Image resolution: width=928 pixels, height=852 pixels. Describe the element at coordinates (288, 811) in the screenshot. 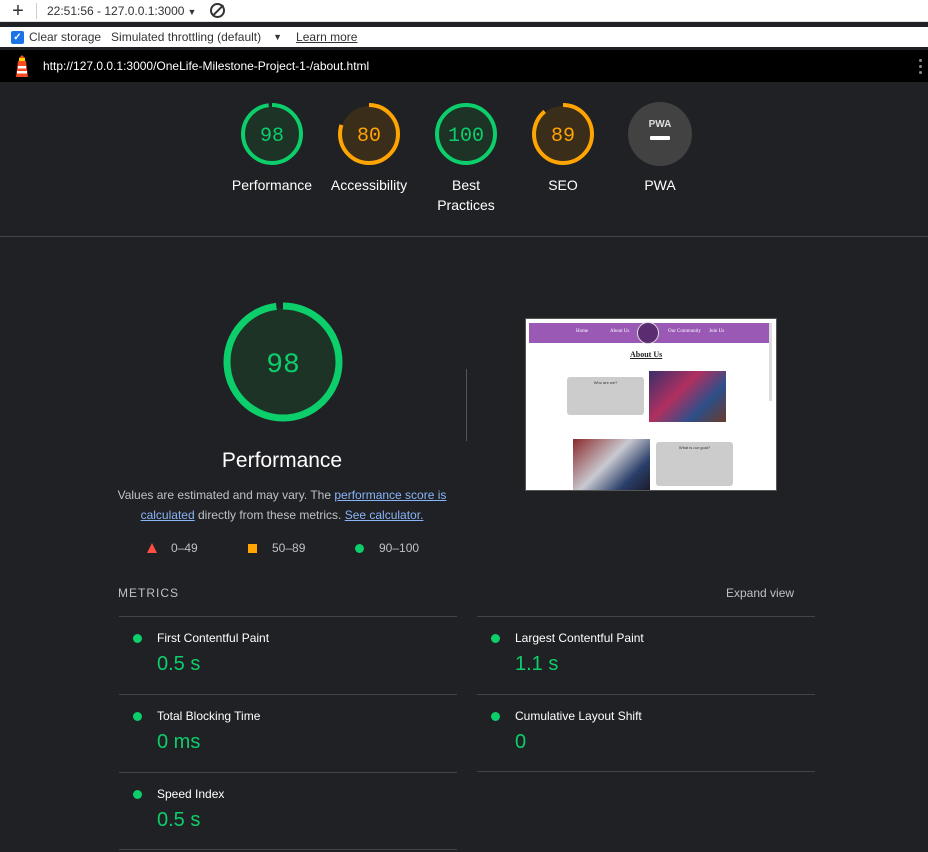

I see `metric-si: Speed Index 0.5 s` at that location.